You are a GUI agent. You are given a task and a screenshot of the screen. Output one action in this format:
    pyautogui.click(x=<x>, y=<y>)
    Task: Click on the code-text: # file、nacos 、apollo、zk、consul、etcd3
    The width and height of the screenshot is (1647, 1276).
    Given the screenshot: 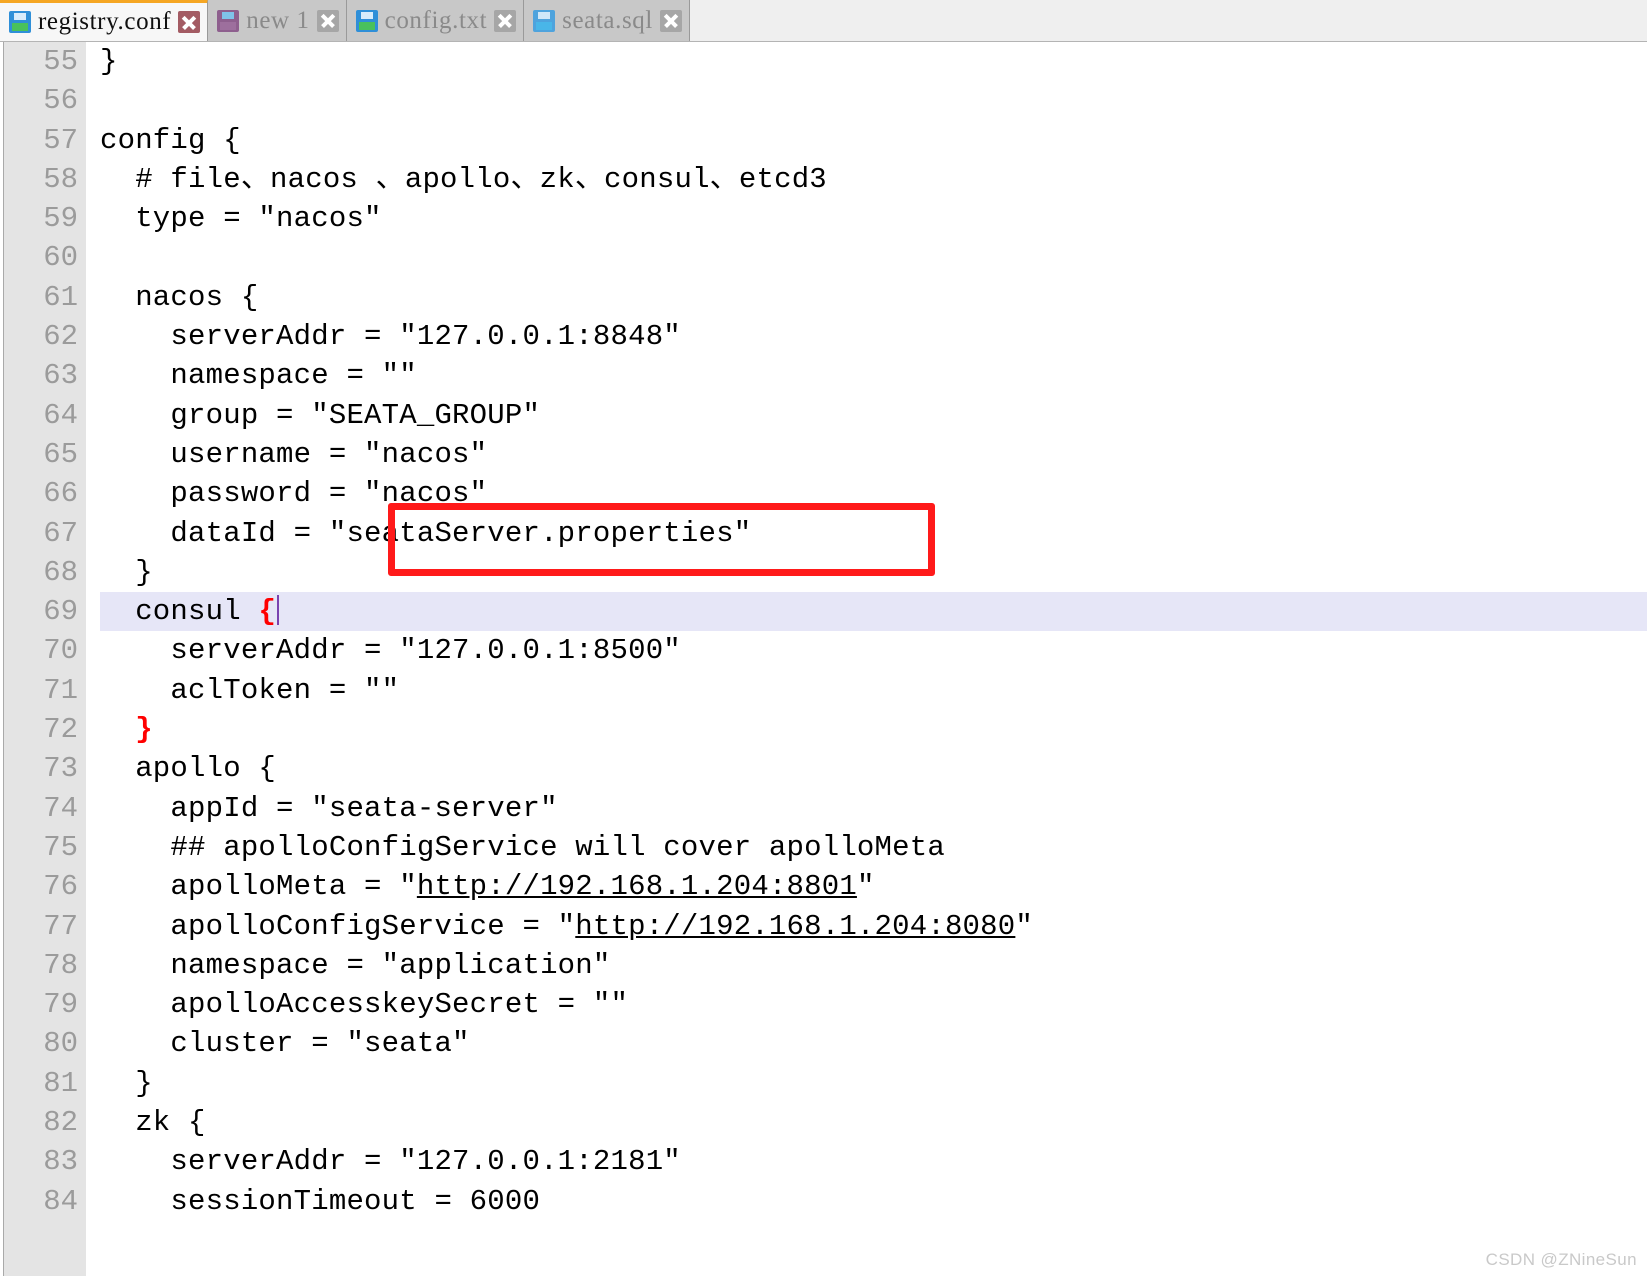 What is the action you would take?
    pyautogui.click(x=463, y=179)
    